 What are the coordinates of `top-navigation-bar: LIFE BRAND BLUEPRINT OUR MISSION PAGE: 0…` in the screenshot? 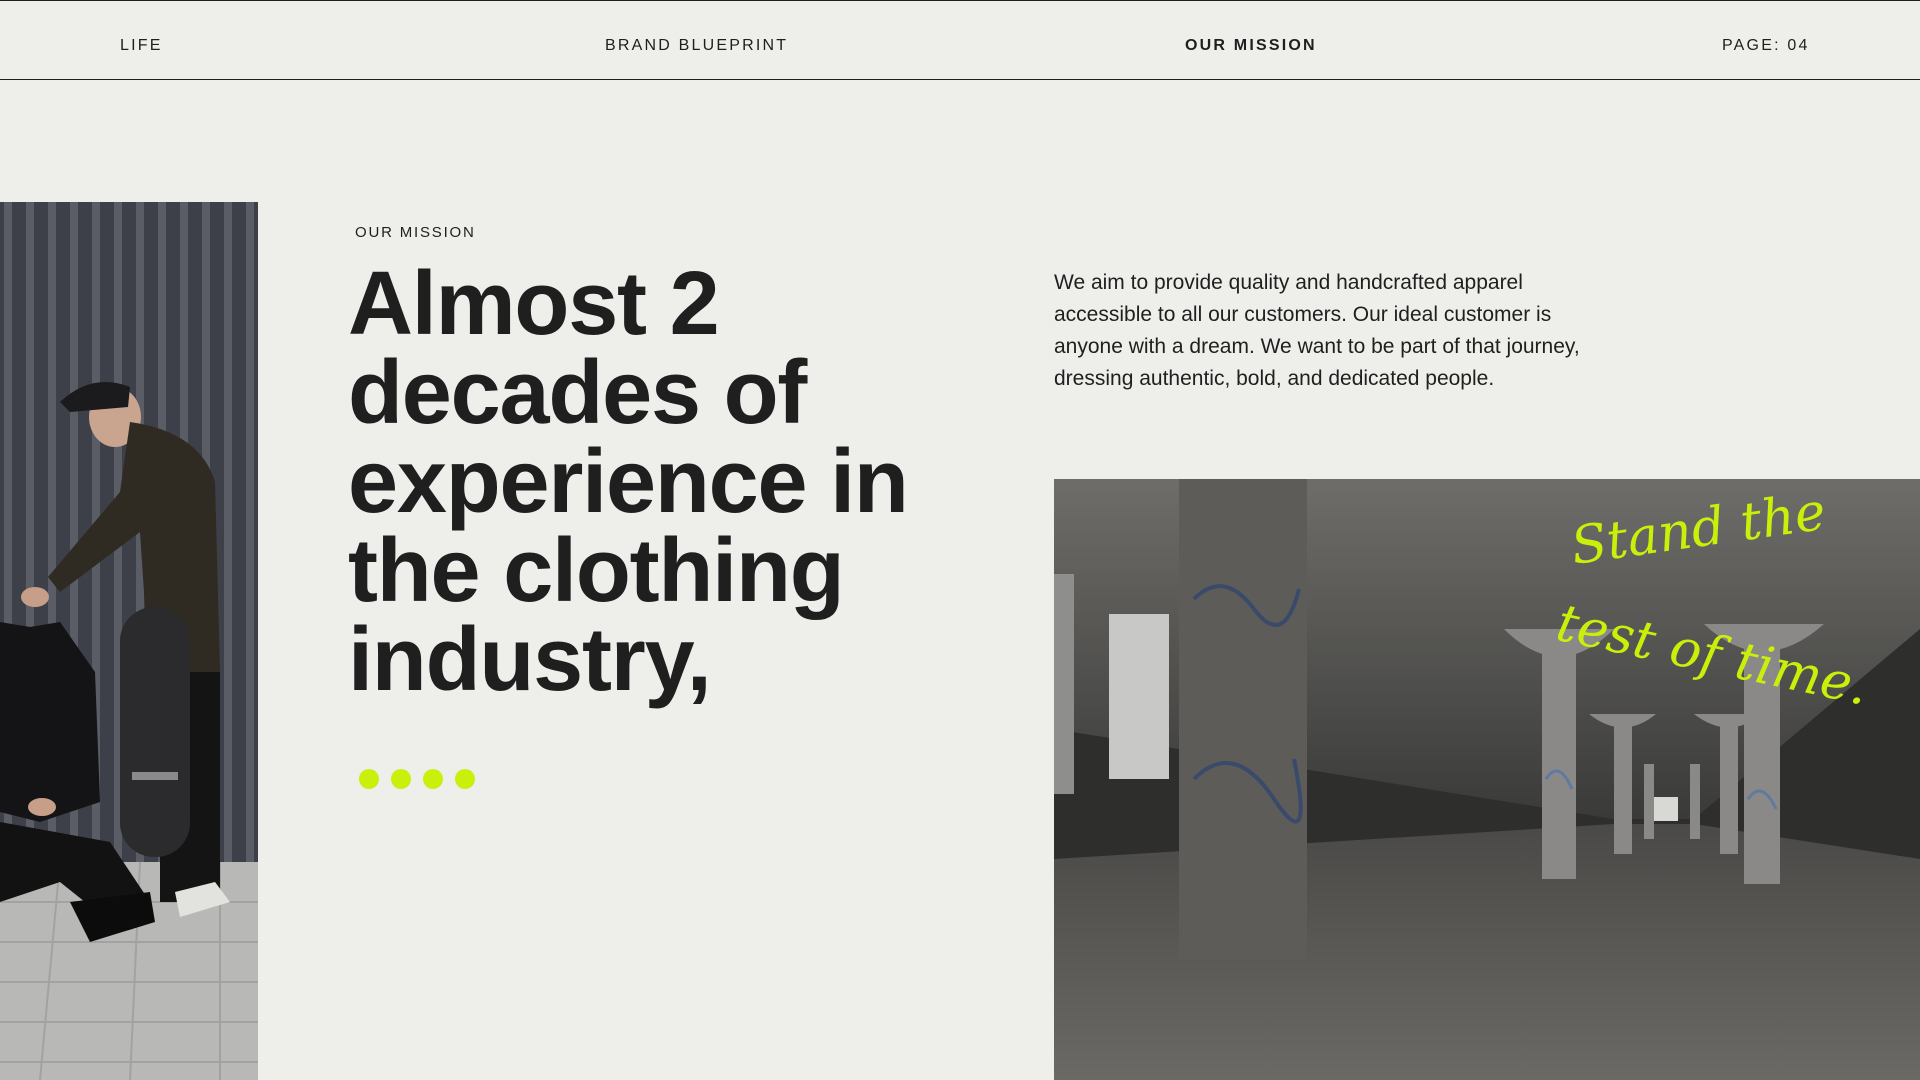 It's located at (960, 40).